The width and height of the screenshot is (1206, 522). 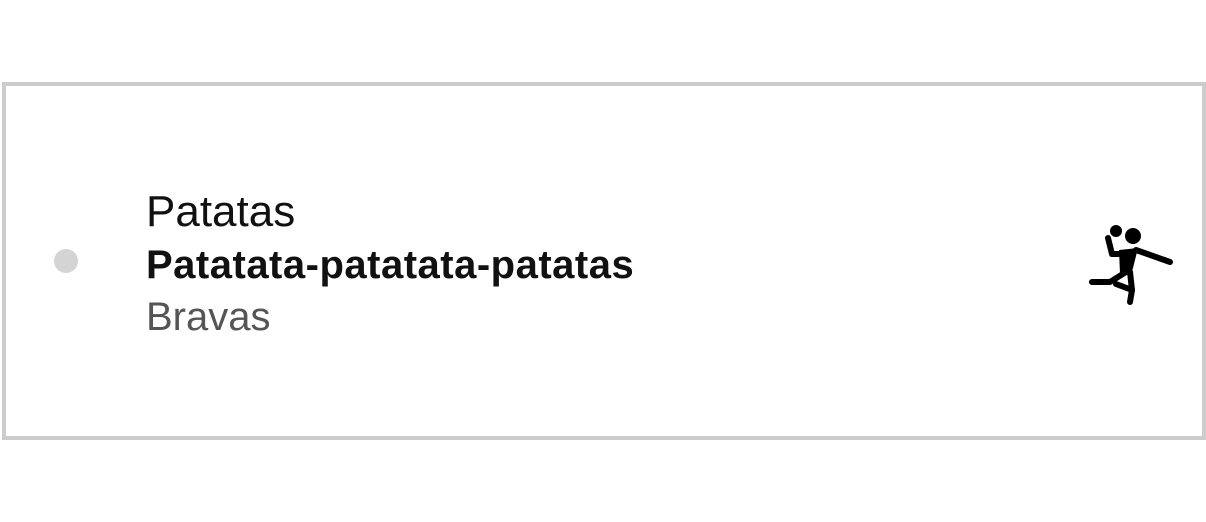 I want to click on item-title: Patatas, so click(x=221, y=211).